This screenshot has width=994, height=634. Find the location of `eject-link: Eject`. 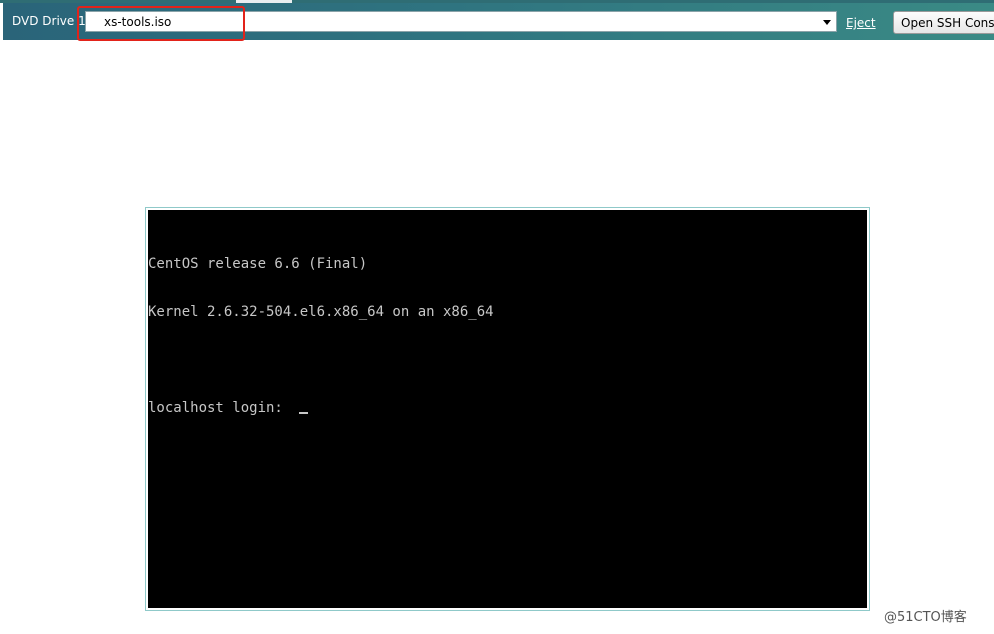

eject-link: Eject is located at coordinates (861, 23).